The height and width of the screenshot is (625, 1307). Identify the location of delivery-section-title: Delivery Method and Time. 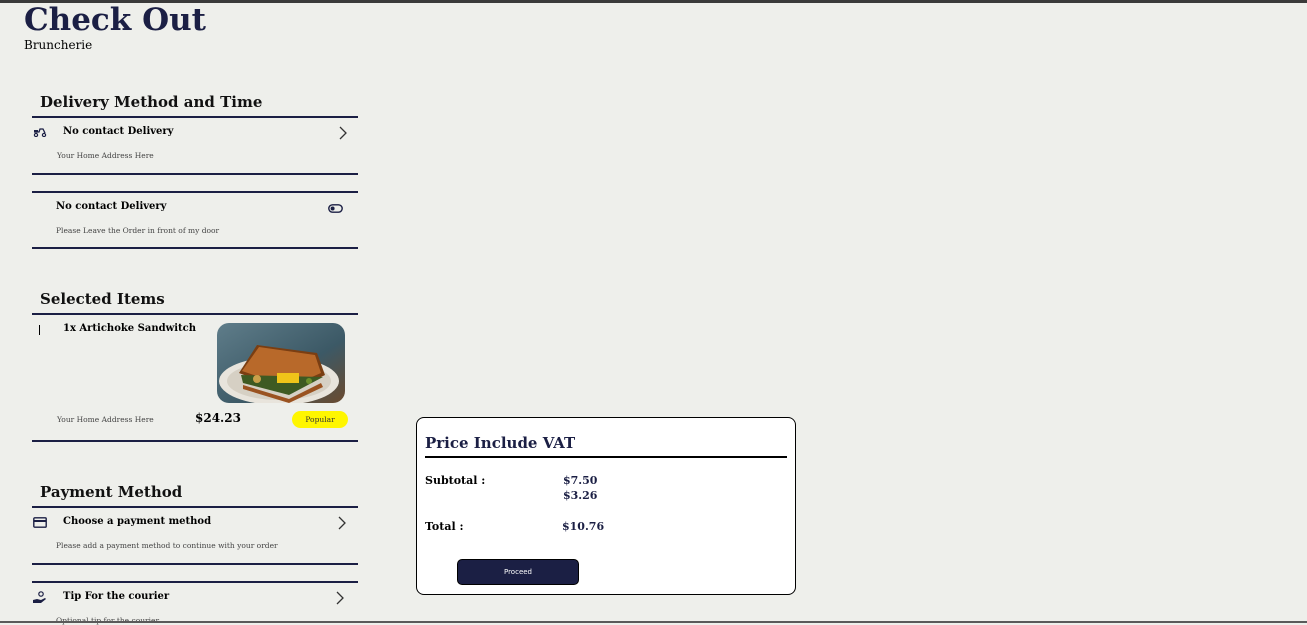
(151, 102).